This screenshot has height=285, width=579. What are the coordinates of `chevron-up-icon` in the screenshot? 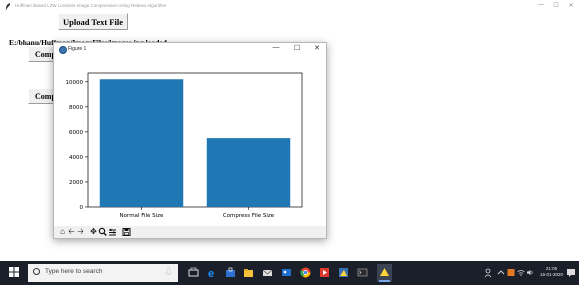 It's located at (501, 272).